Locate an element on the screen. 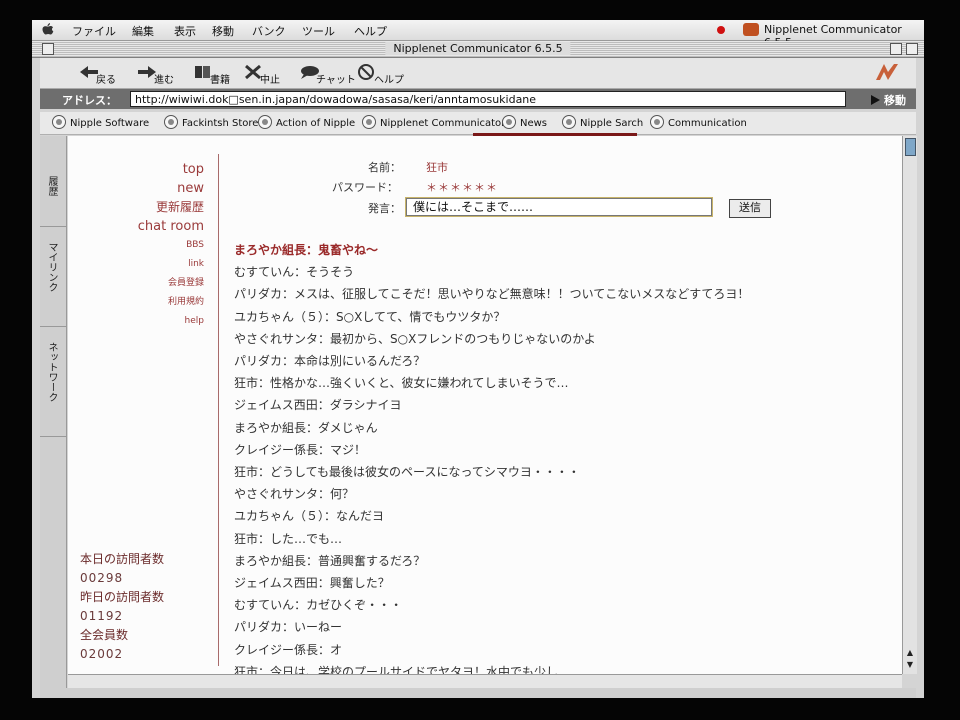  chat-line: ユカちゃん（５）：S○Xしてて、情でもウツタか？ is located at coordinates (370, 316).